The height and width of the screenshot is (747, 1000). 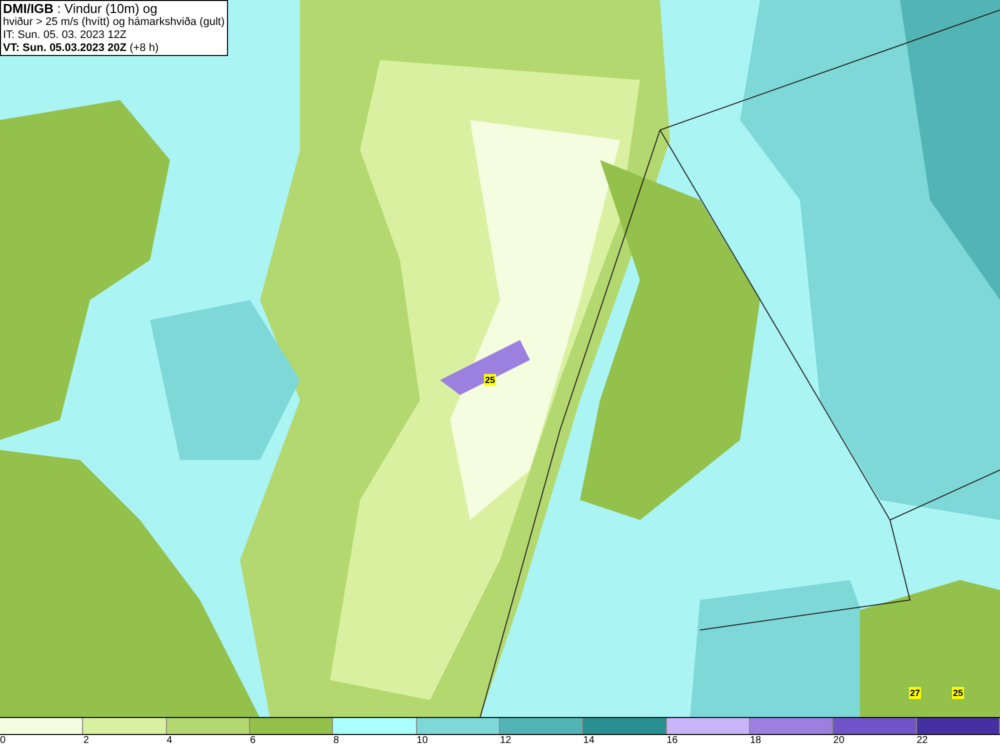 I want to click on header-line: hviður > 25 m/s (hvítt) og hámarkshviða (gult), so click(x=114, y=22).